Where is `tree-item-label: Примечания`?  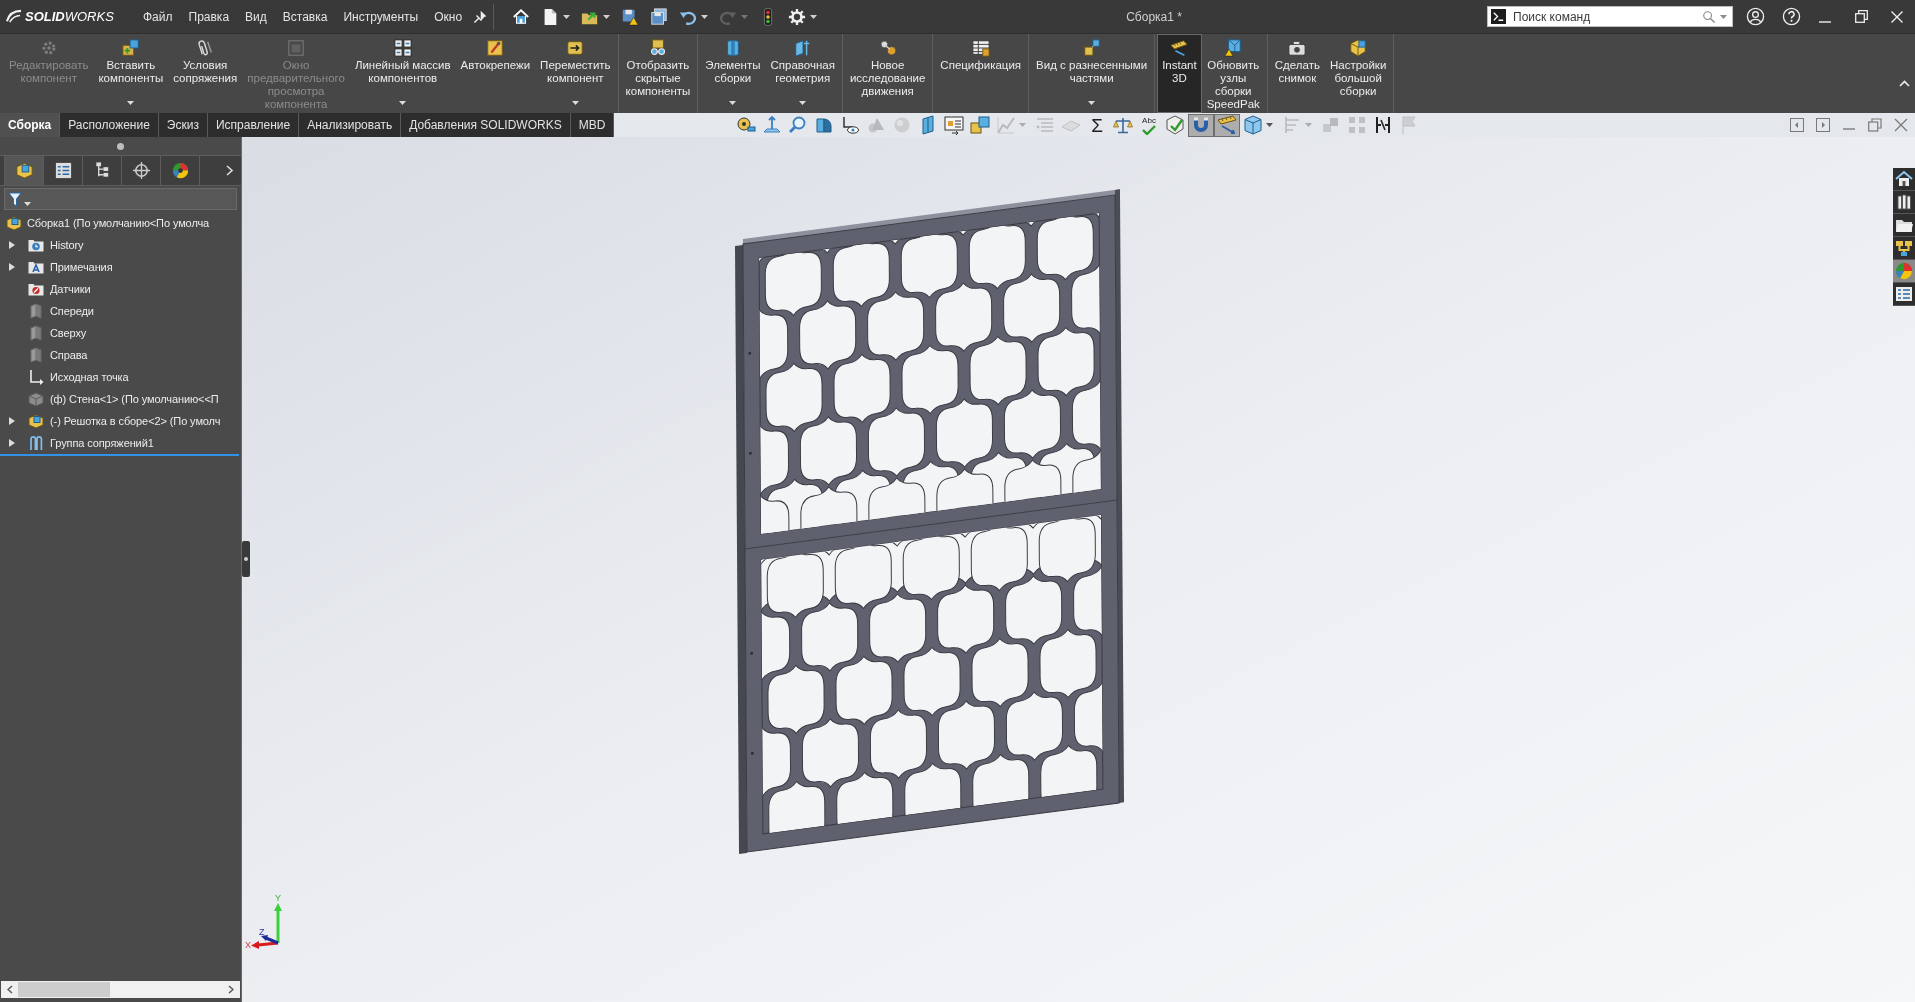
tree-item-label: Примечания is located at coordinates (81, 267).